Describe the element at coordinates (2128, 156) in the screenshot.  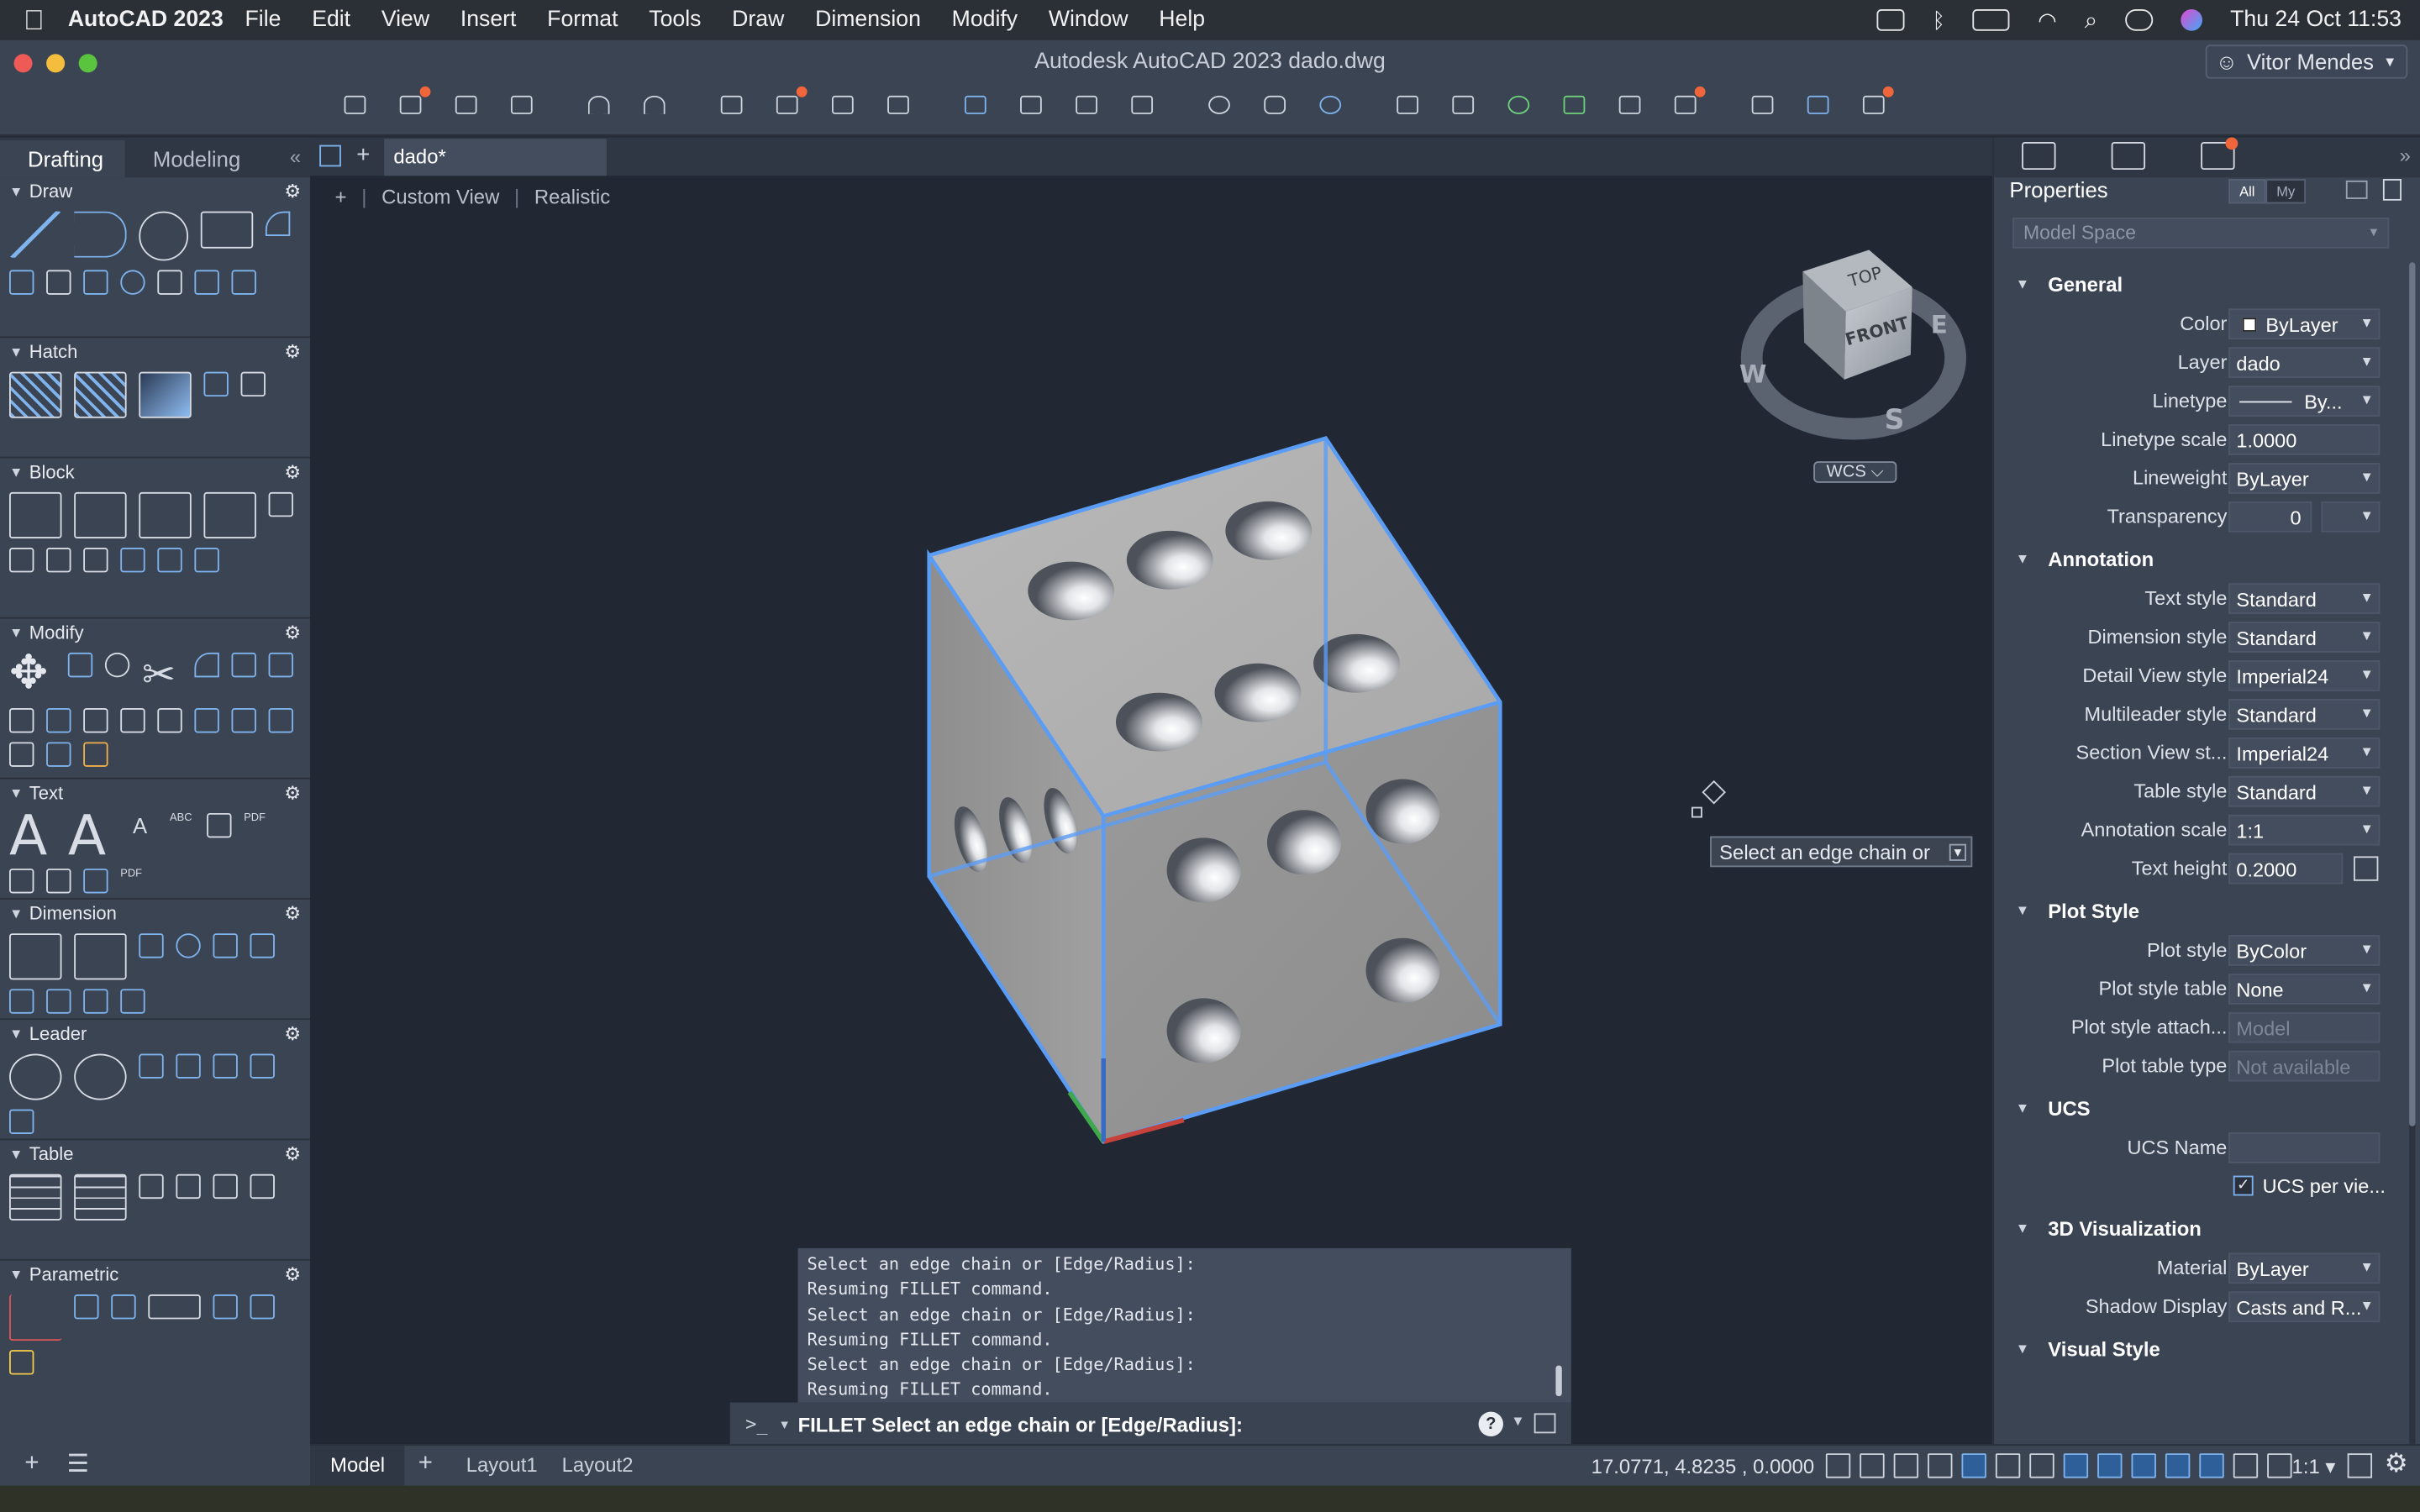
I see `layers-tab-icon` at that location.